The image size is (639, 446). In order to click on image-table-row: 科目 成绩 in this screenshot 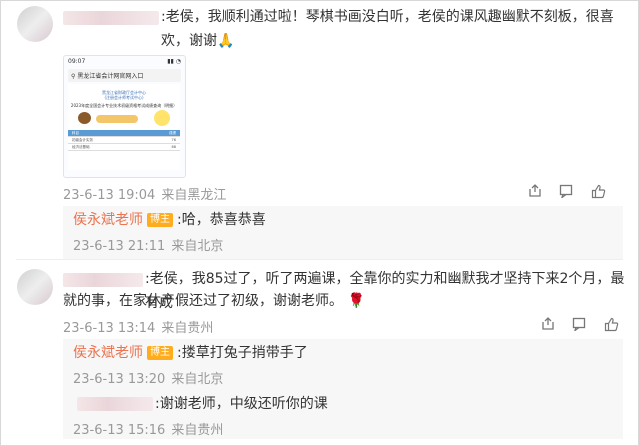, I will do `click(124, 133)`.